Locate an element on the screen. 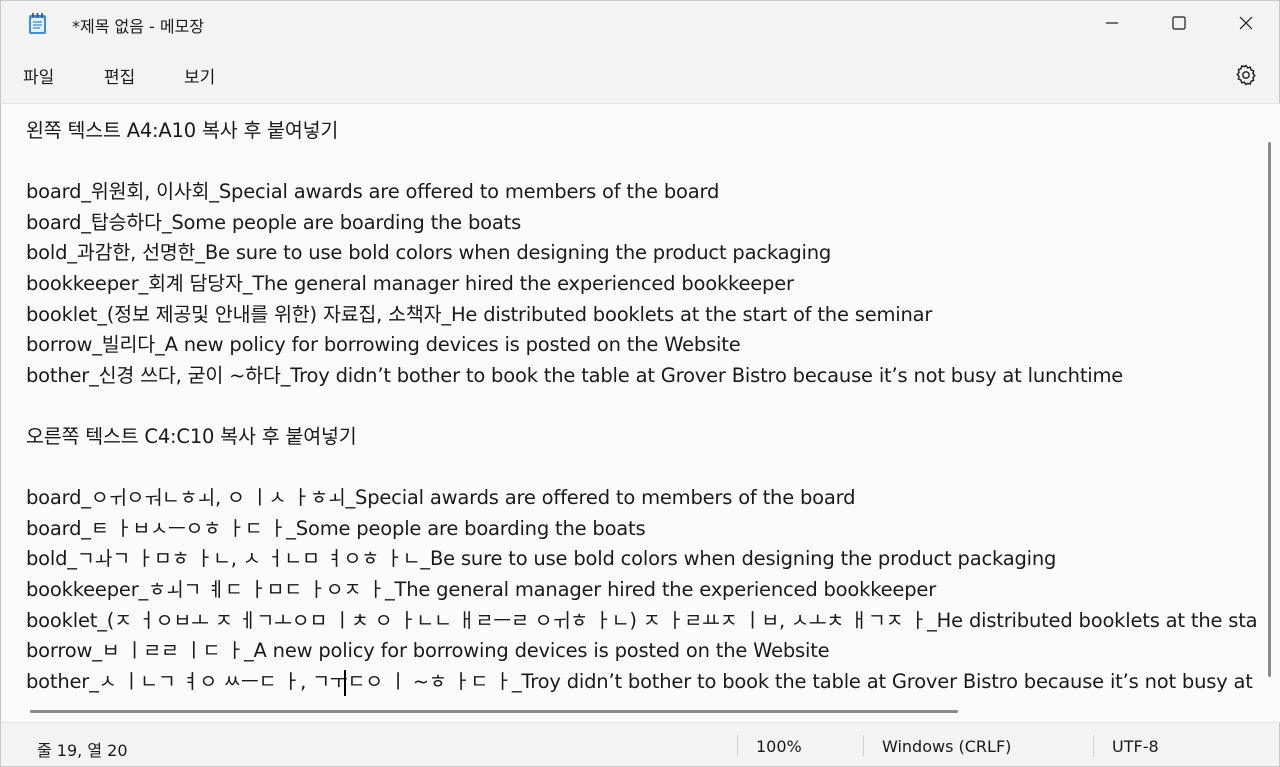 Image resolution: width=1280 pixels, height=767 pixels. horizontal-scrollbar is located at coordinates (494, 711).